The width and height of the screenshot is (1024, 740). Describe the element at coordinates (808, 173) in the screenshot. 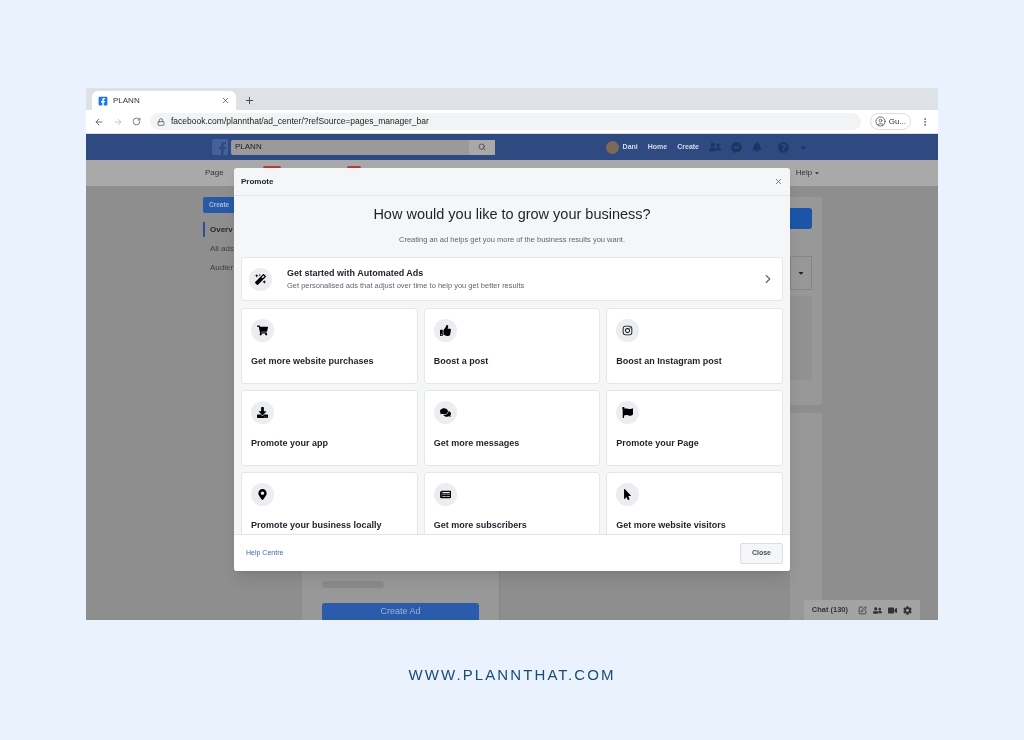

I see `help-tab: Help` at that location.